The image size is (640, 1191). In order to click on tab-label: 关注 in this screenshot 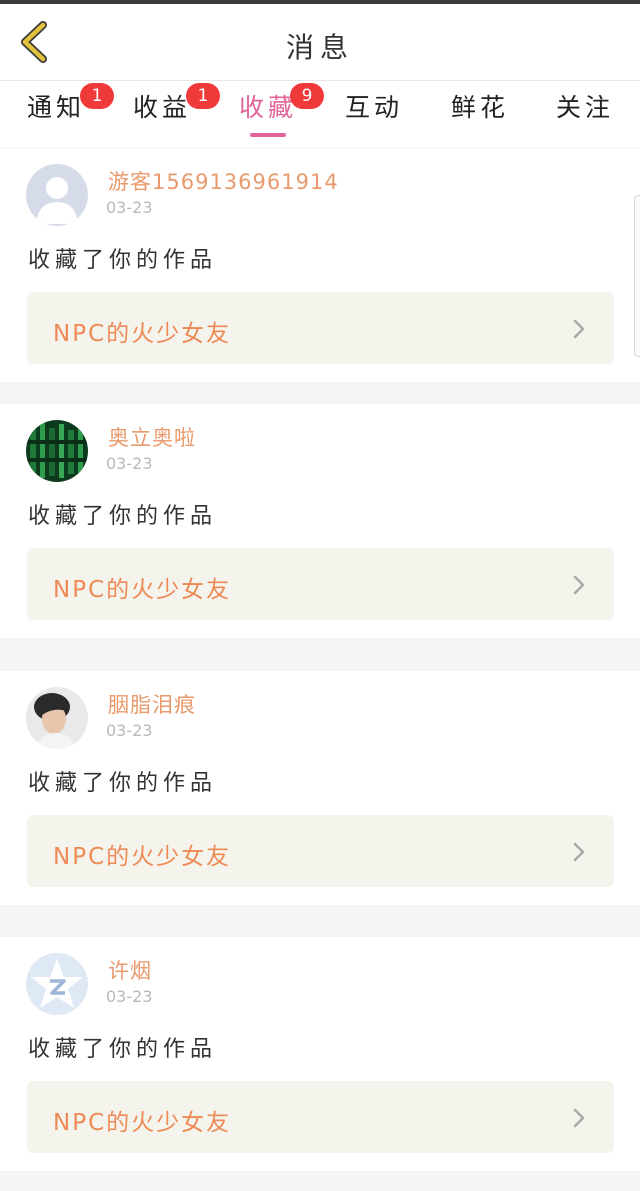, I will do `click(584, 107)`.